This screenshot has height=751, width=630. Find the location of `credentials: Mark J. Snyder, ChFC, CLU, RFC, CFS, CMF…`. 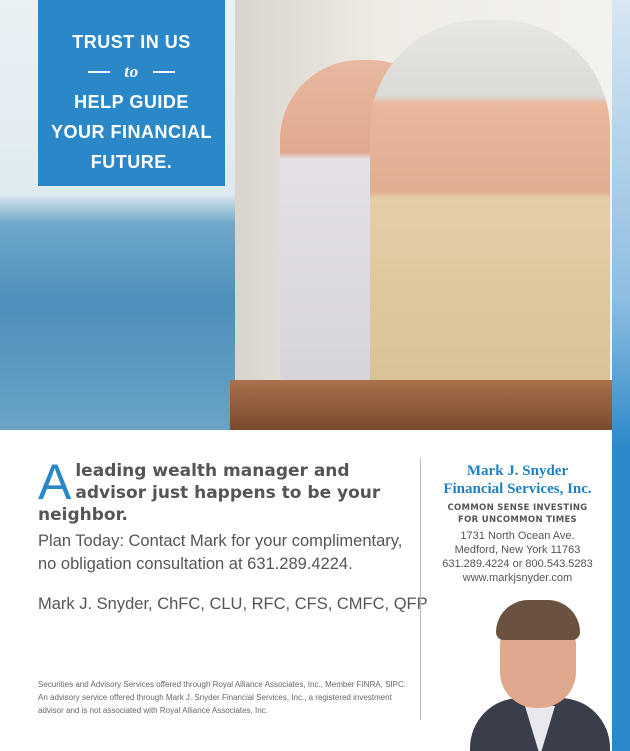

credentials: Mark J. Snyder, ChFC, CLU, RFC, CFS, CMF… is located at coordinates (233, 604).